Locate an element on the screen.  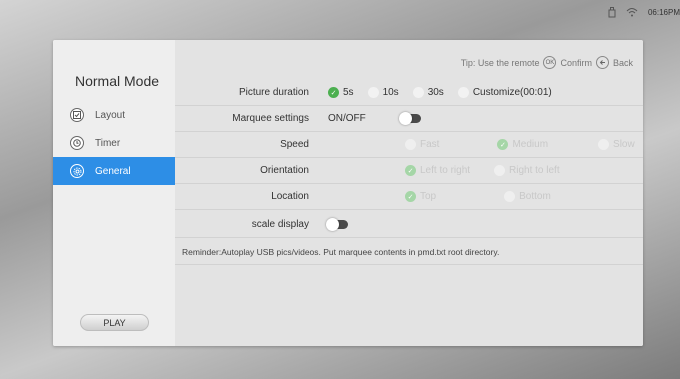
status-bar: 06:16PM is located at coordinates (644, 12).